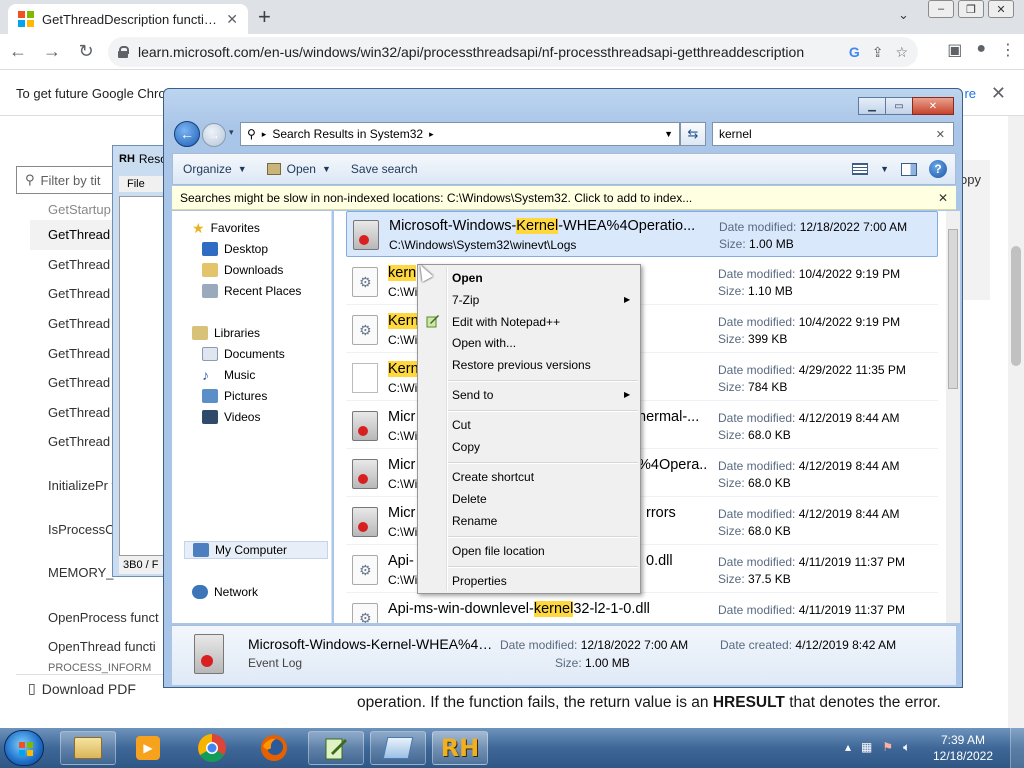 The image size is (1024, 768). What do you see at coordinates (235, 249) in the screenshot?
I see `nav-desktop: Desktop` at bounding box center [235, 249].